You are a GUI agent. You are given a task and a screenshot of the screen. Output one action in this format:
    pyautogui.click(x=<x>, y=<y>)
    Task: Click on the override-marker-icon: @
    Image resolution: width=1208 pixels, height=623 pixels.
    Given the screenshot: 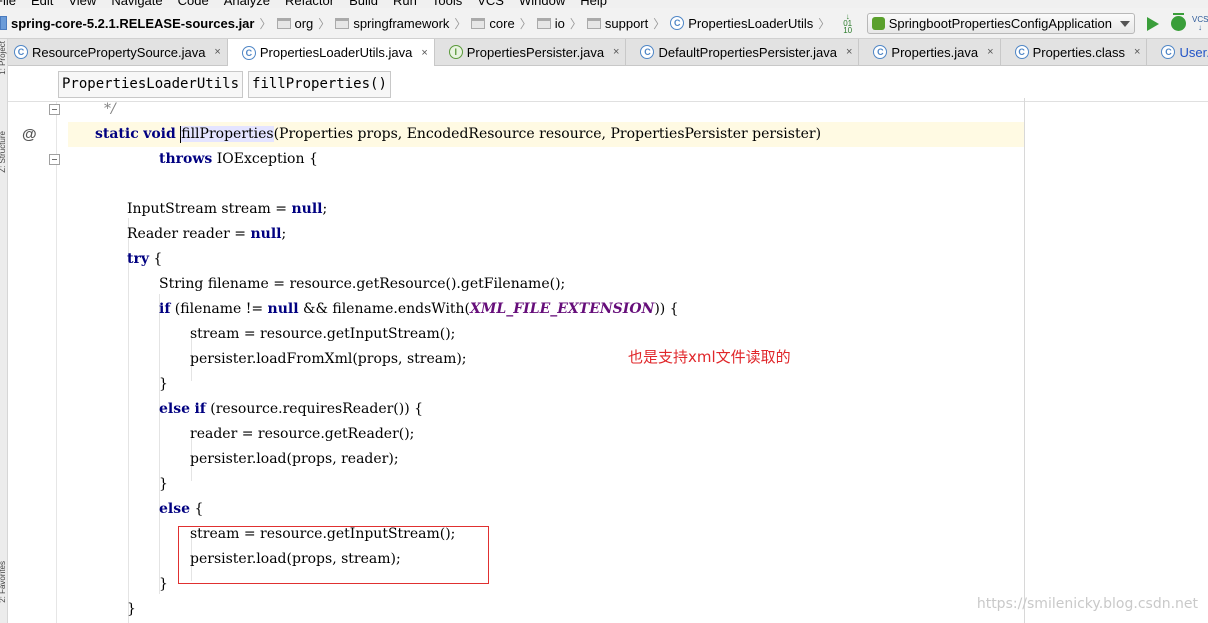 What is the action you would take?
    pyautogui.click(x=29, y=134)
    